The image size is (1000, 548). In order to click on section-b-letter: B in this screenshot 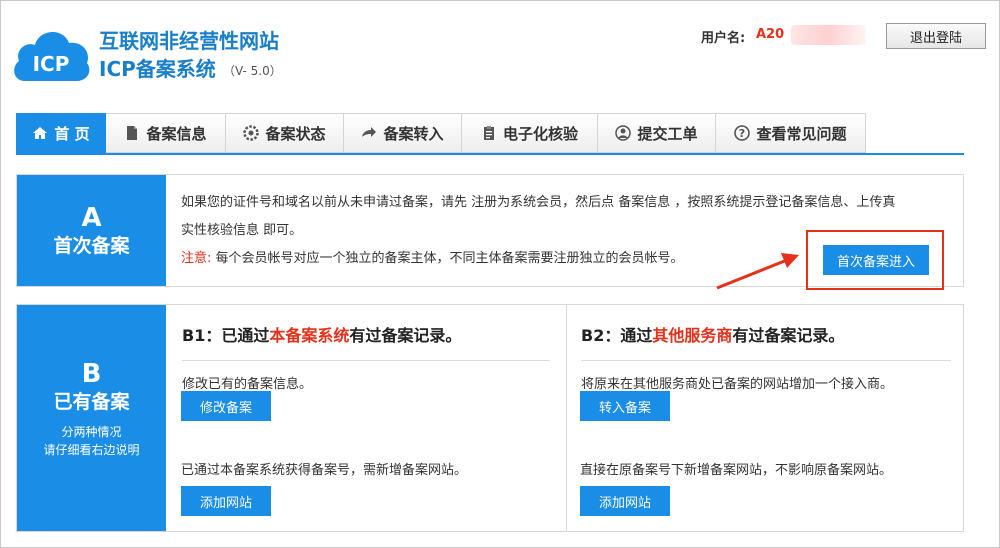, I will do `click(91, 374)`.